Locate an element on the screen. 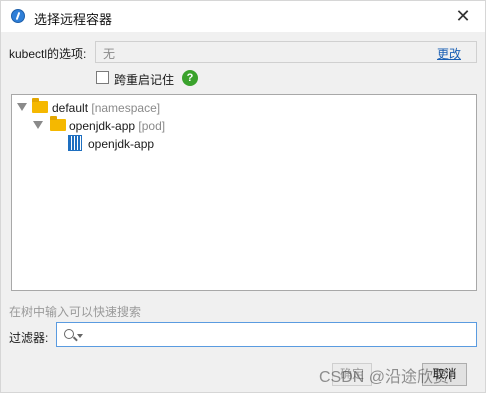  change-options-link: 更改 is located at coordinates (449, 53).